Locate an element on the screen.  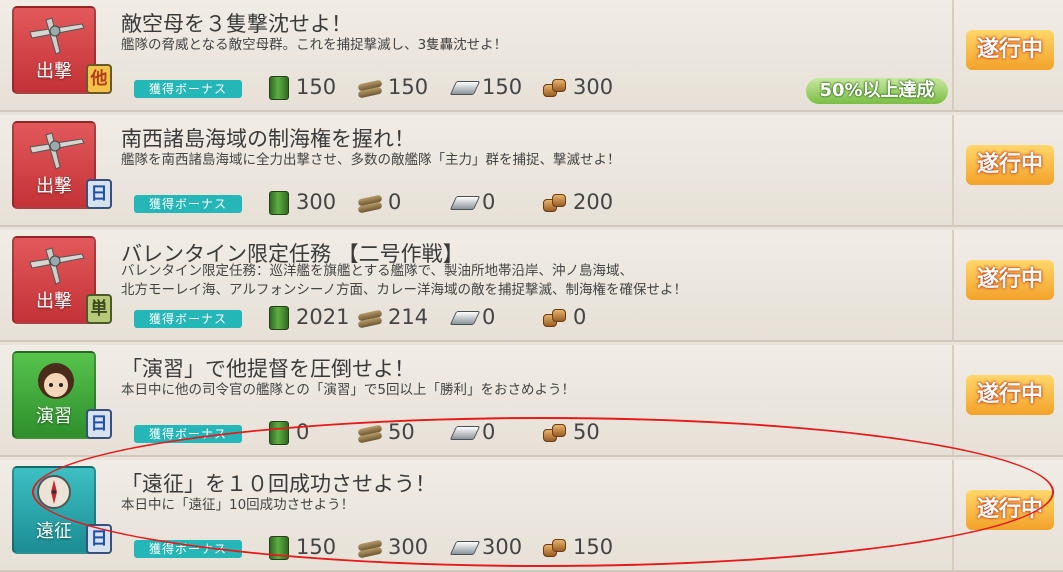
steel-value: 150 is located at coordinates (502, 87).